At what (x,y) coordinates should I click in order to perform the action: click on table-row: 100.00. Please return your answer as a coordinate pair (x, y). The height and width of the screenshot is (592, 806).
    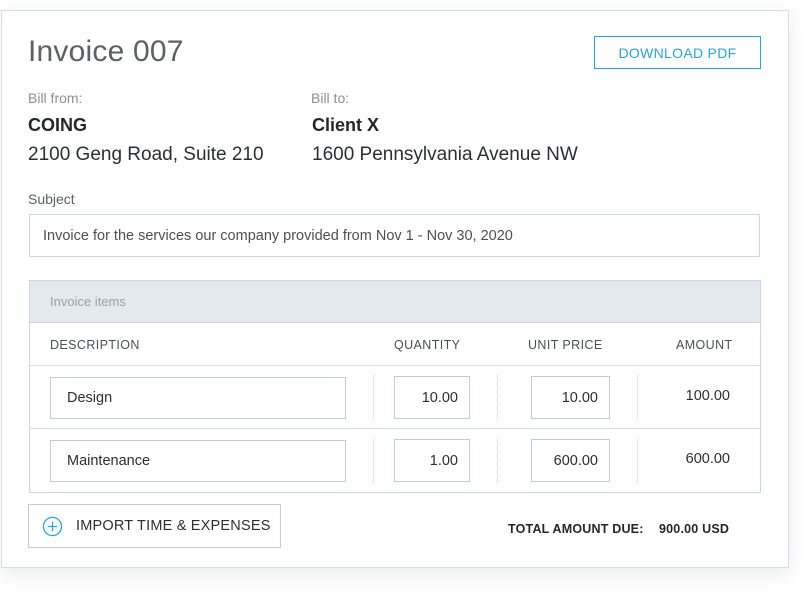
    Looking at the image, I should click on (395, 397).